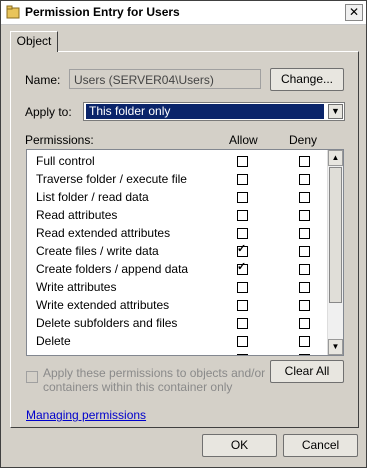  I want to click on title-bar: Permission Entry for Users ✕, so click(183, 13).